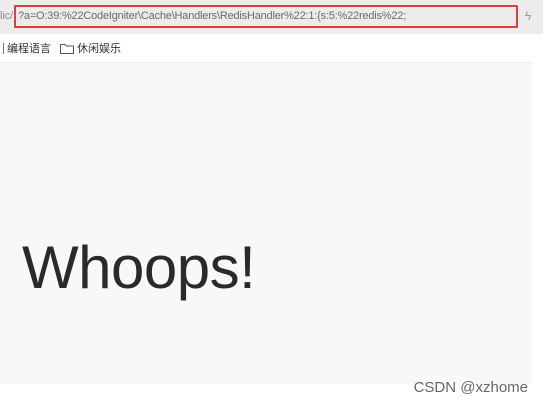  Describe the element at coordinates (470, 387) in the screenshot. I see `csdn-watermark: CSDN @xzhome` at that location.